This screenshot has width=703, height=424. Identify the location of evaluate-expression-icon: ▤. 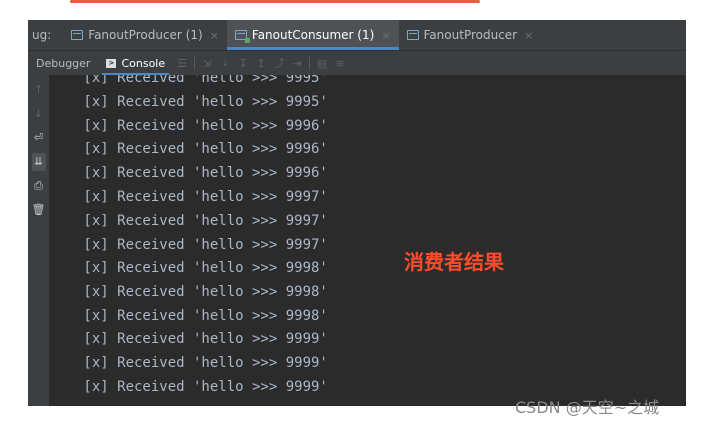
(322, 63).